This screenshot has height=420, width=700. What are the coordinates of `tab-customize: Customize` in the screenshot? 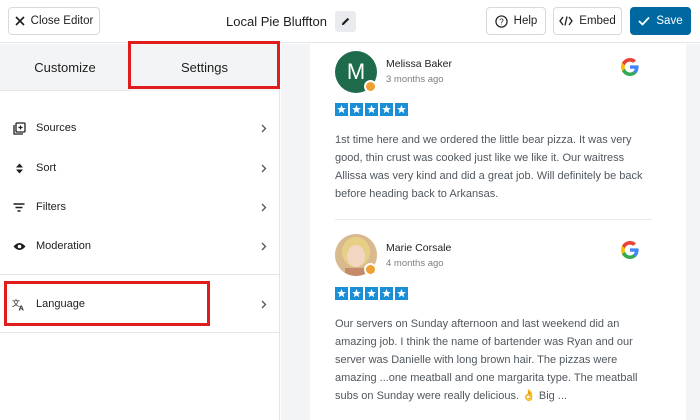 It's located at (65, 67).